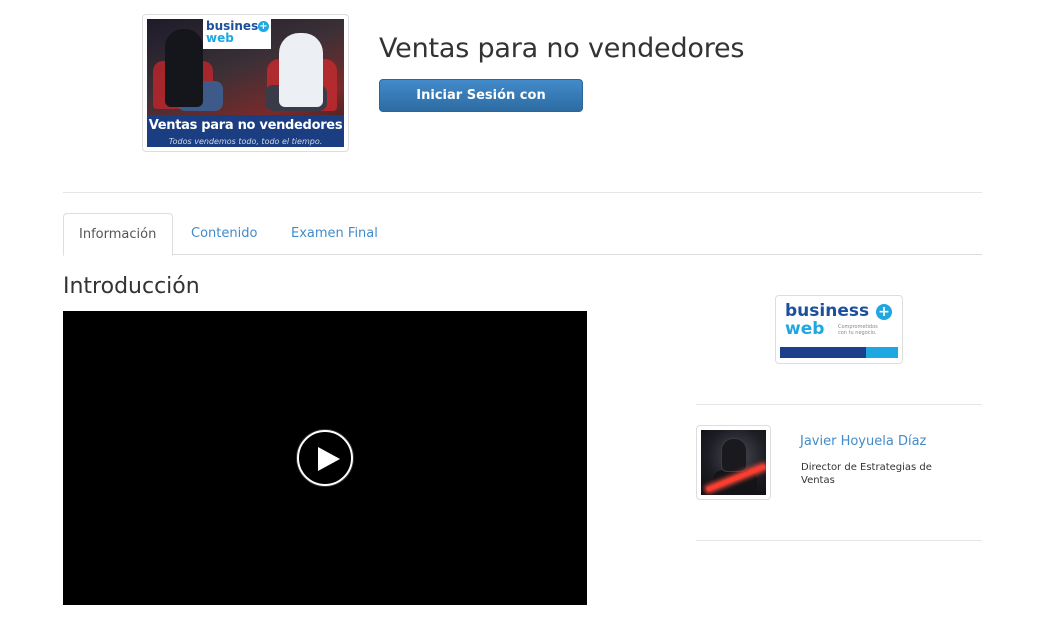 The height and width of the screenshot is (618, 1054). I want to click on tab-contenido: Contenido, so click(224, 234).